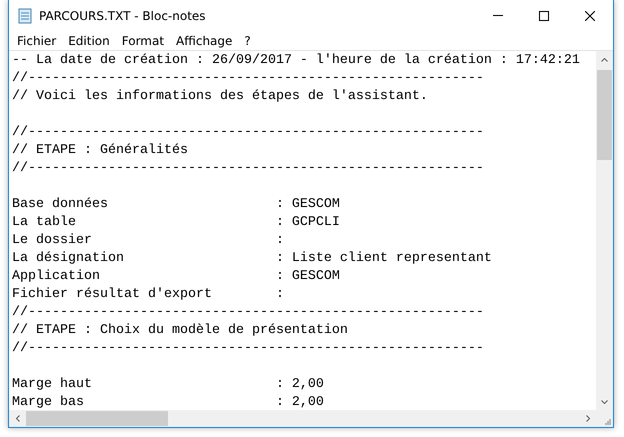 The width and height of the screenshot is (624, 437). Describe the element at coordinates (302, 418) in the screenshot. I see `horizontal-scrollbar` at that location.